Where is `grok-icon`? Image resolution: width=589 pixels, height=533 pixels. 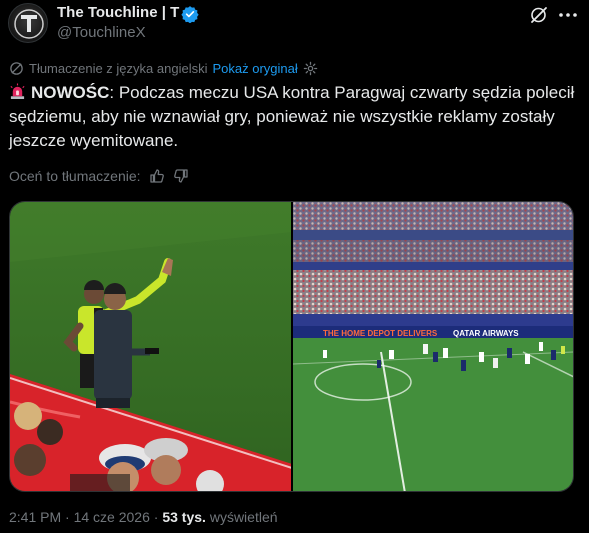
grok-icon is located at coordinates (539, 15).